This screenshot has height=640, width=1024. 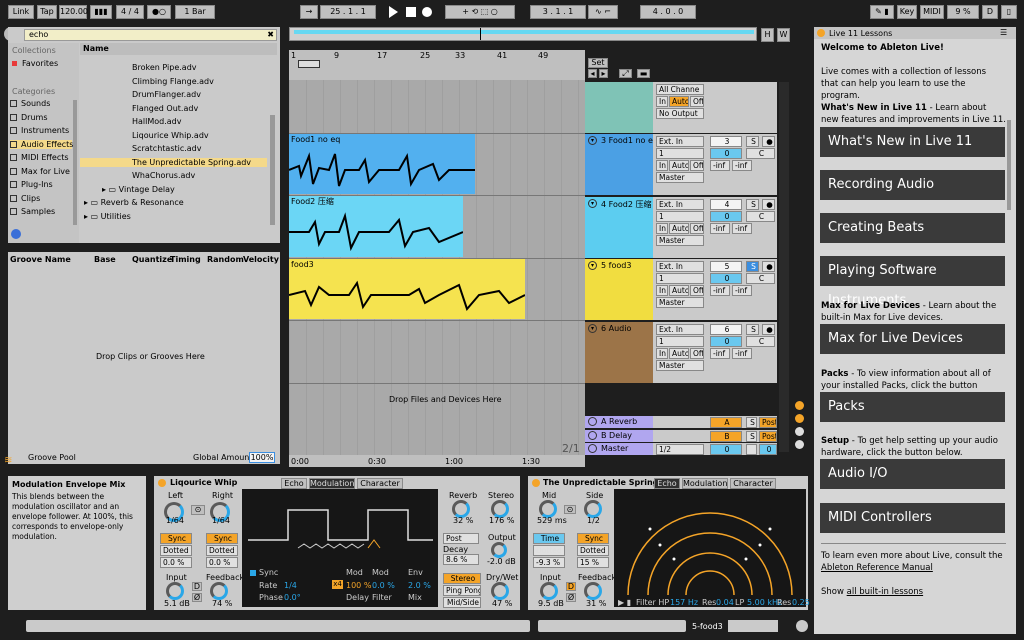 I want to click on w-button: W, so click(x=783, y=35).